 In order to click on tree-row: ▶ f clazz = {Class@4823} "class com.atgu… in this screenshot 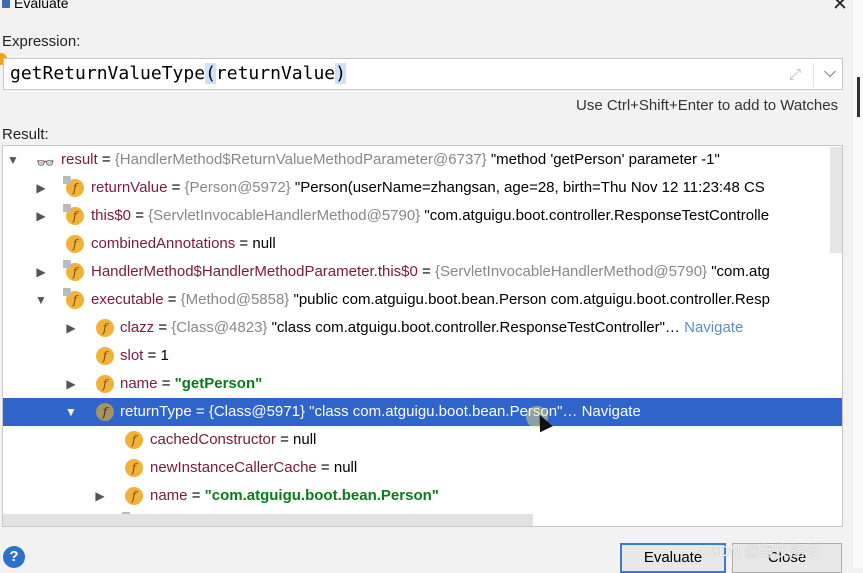, I will do `click(422, 328)`.